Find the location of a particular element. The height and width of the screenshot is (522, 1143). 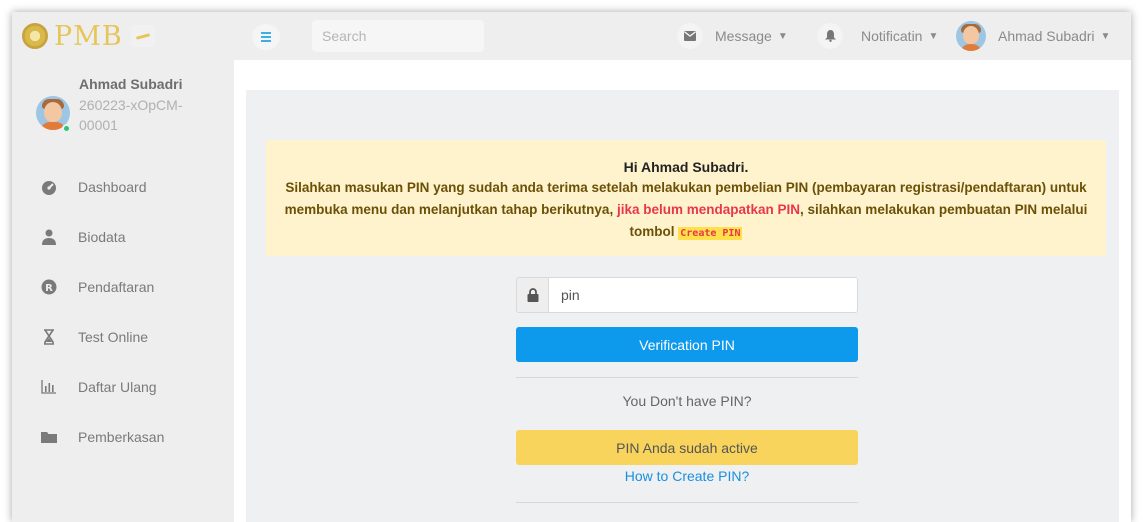

sidebar-item-test-online: Test Online is located at coordinates (123, 337).